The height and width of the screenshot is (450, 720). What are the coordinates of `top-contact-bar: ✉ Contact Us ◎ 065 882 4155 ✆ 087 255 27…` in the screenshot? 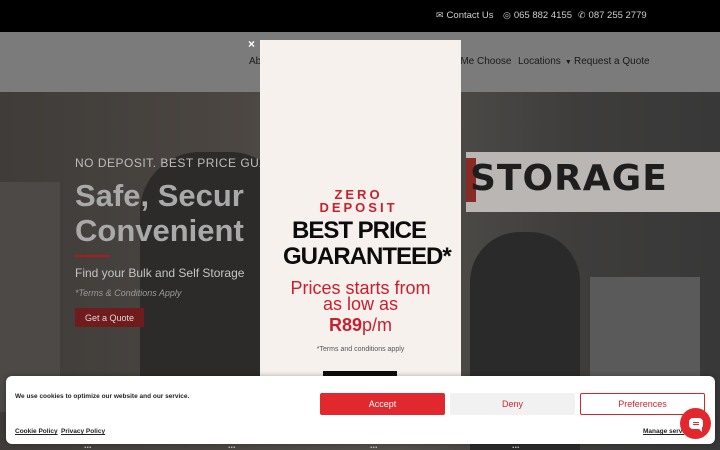 It's located at (360, 16).